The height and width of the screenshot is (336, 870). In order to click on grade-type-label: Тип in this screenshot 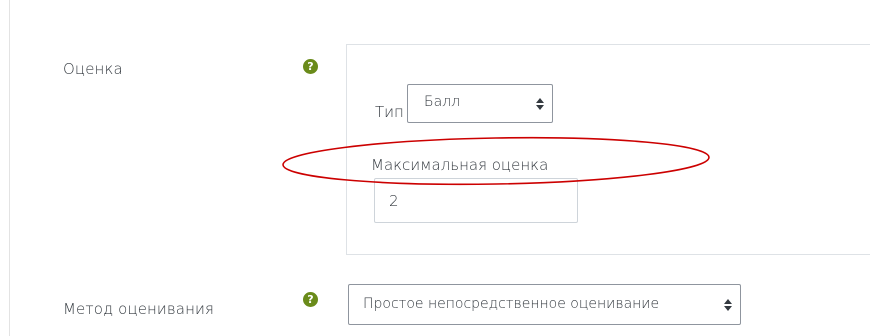, I will do `click(389, 112)`.